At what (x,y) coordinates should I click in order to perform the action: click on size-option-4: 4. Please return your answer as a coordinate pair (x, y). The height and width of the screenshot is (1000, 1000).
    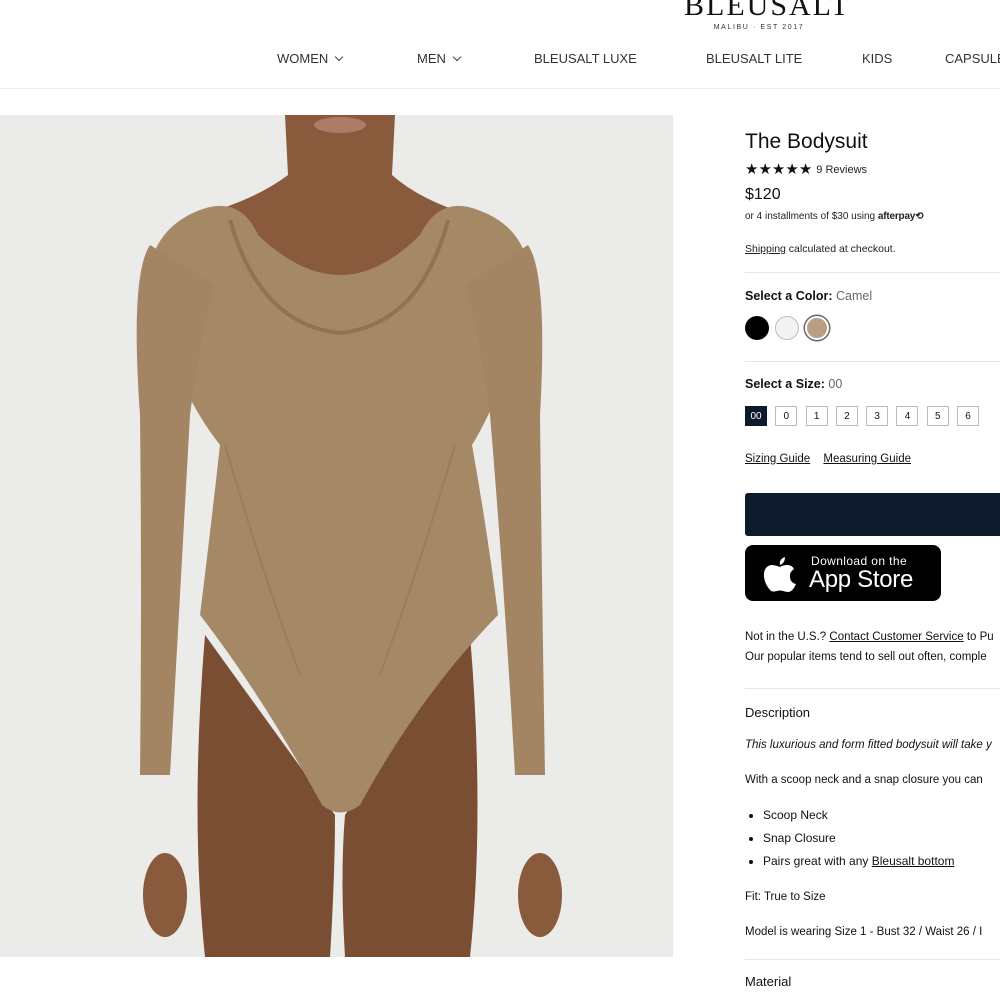
    Looking at the image, I should click on (907, 416).